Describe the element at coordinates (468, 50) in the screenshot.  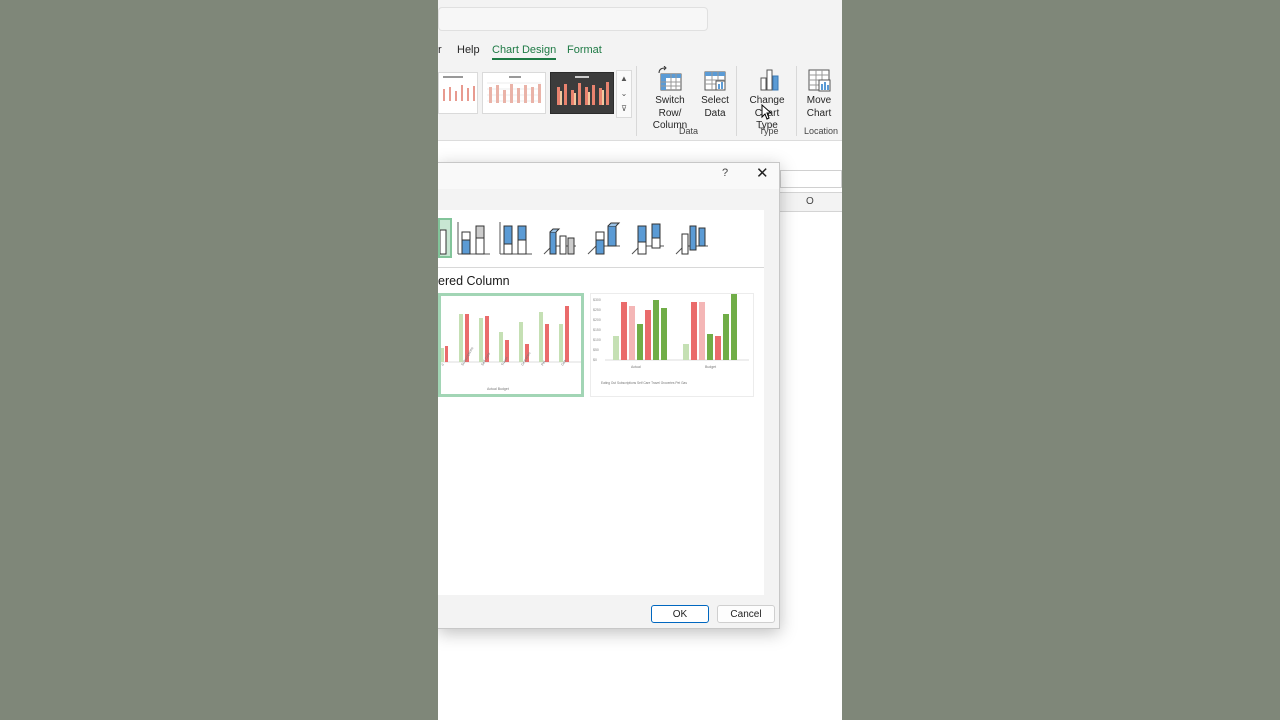
I see `tab-help: Help` at that location.